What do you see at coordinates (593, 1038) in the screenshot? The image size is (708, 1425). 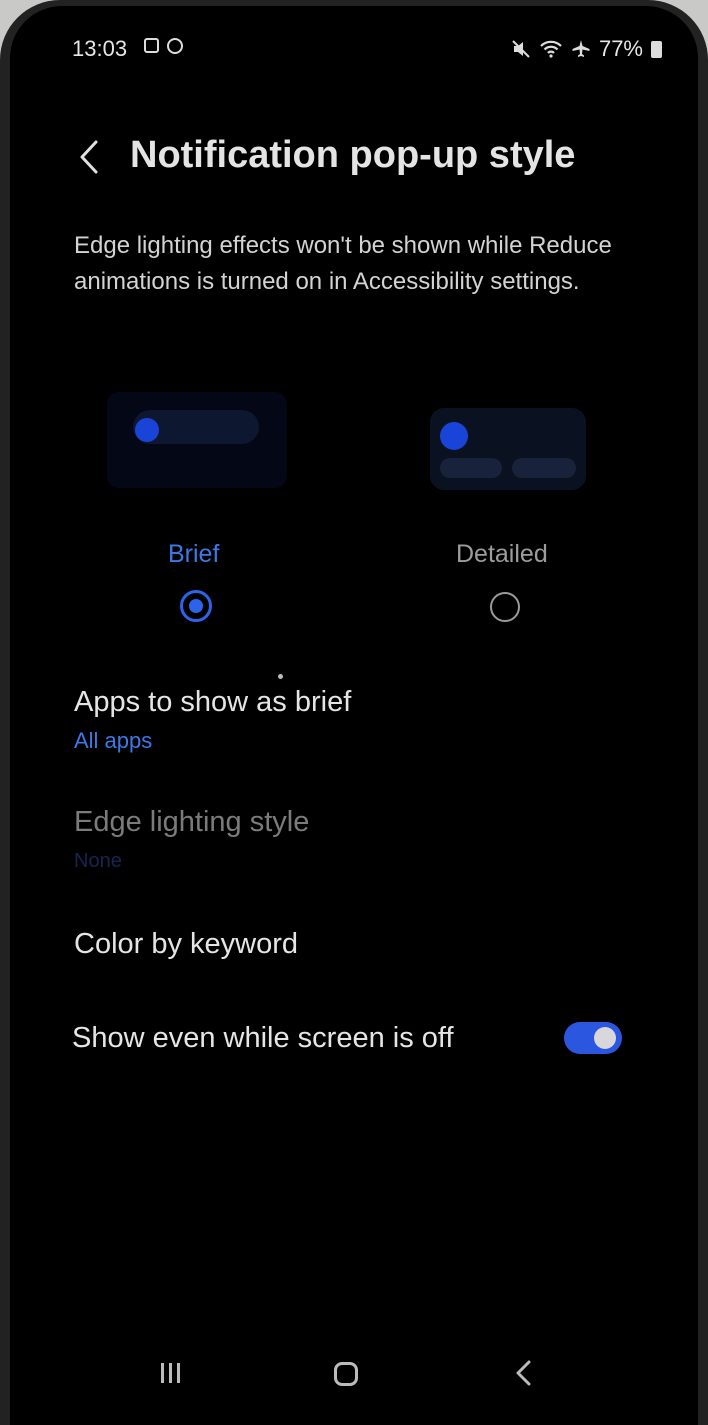 I see `show-while-screen-off-toggle` at bounding box center [593, 1038].